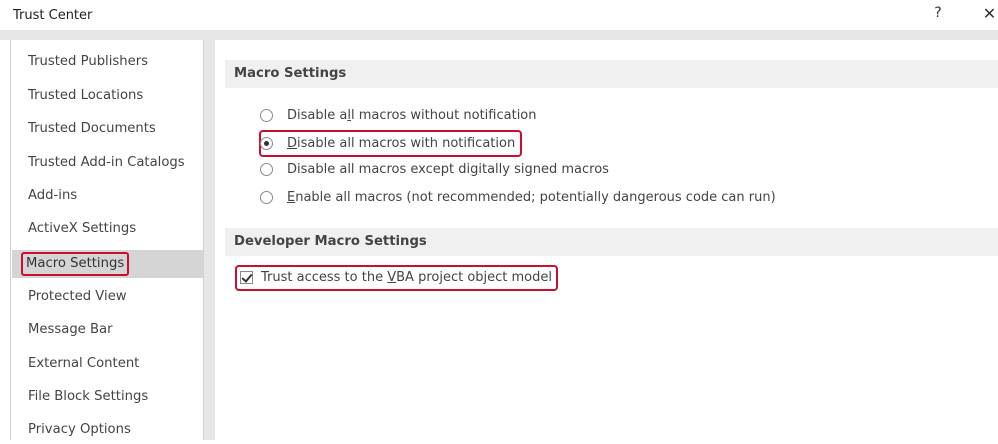 The image size is (998, 444). Describe the element at coordinates (70, 329) in the screenshot. I see `sidebar-item-label: Message Bar` at that location.